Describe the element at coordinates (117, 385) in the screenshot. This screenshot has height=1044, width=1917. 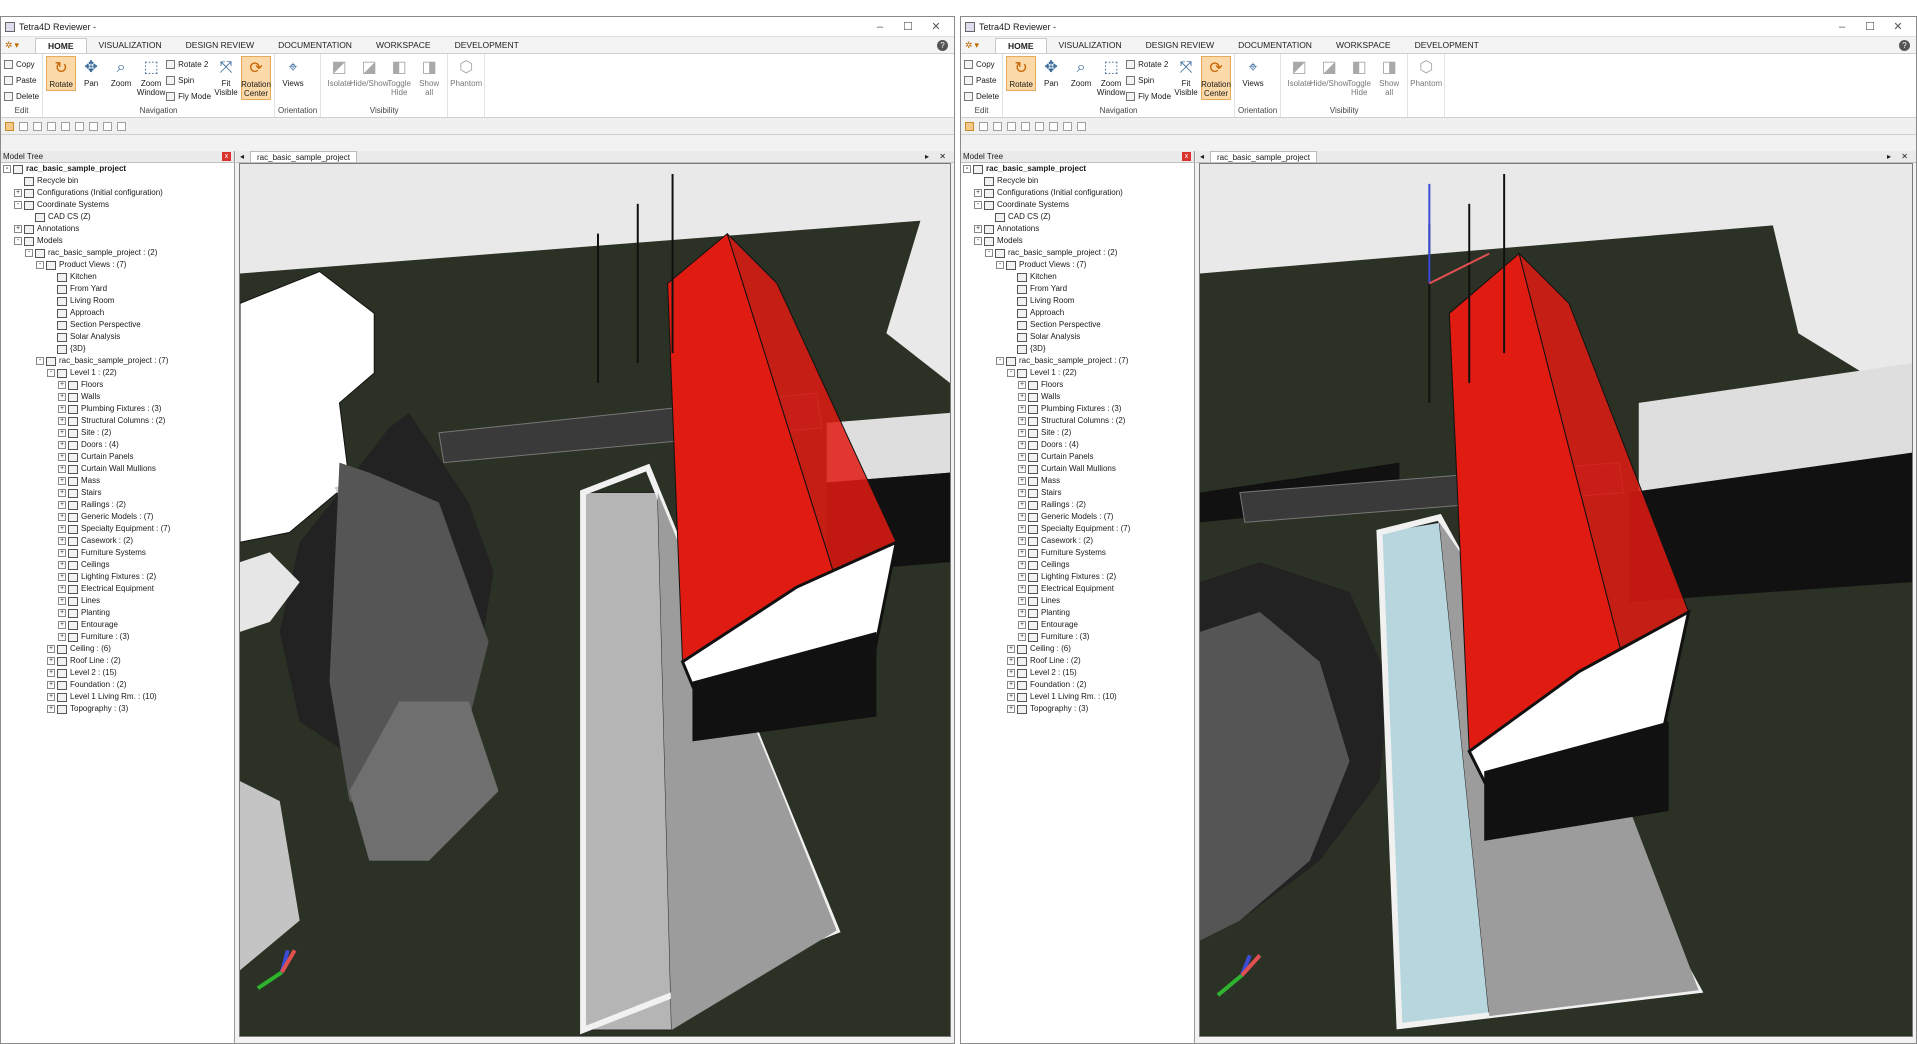
I see `tree-node: + Floors` at that location.